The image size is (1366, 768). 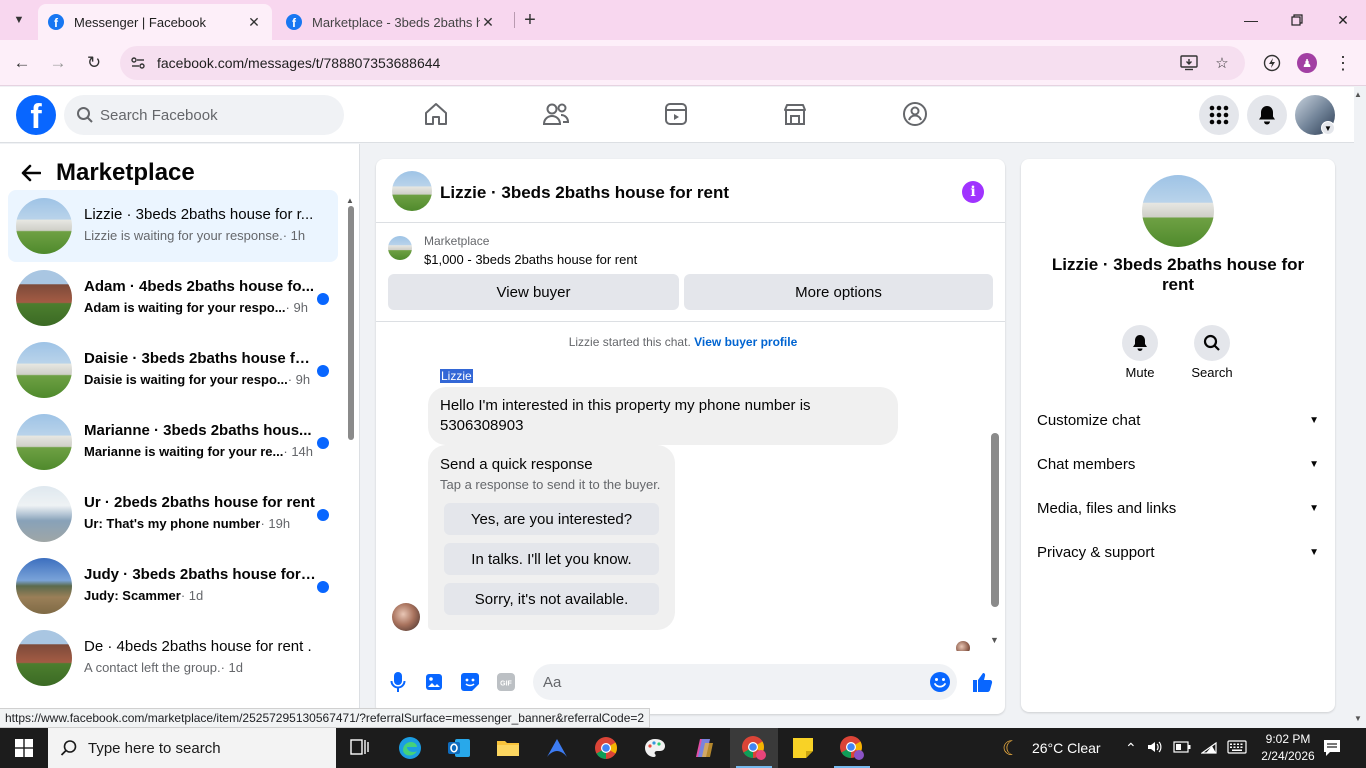 I want to click on weather-widget: ☾ 26°C Clear, so click(x=1051, y=748).